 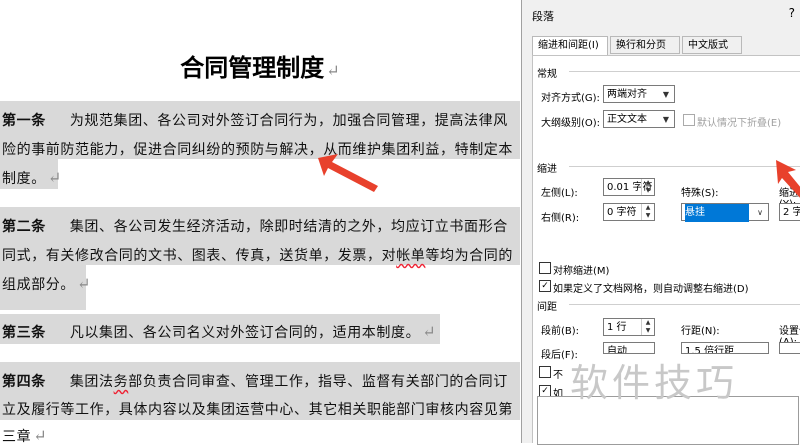 I want to click on text-line: 组成部分。 ↵, so click(x=46, y=284).